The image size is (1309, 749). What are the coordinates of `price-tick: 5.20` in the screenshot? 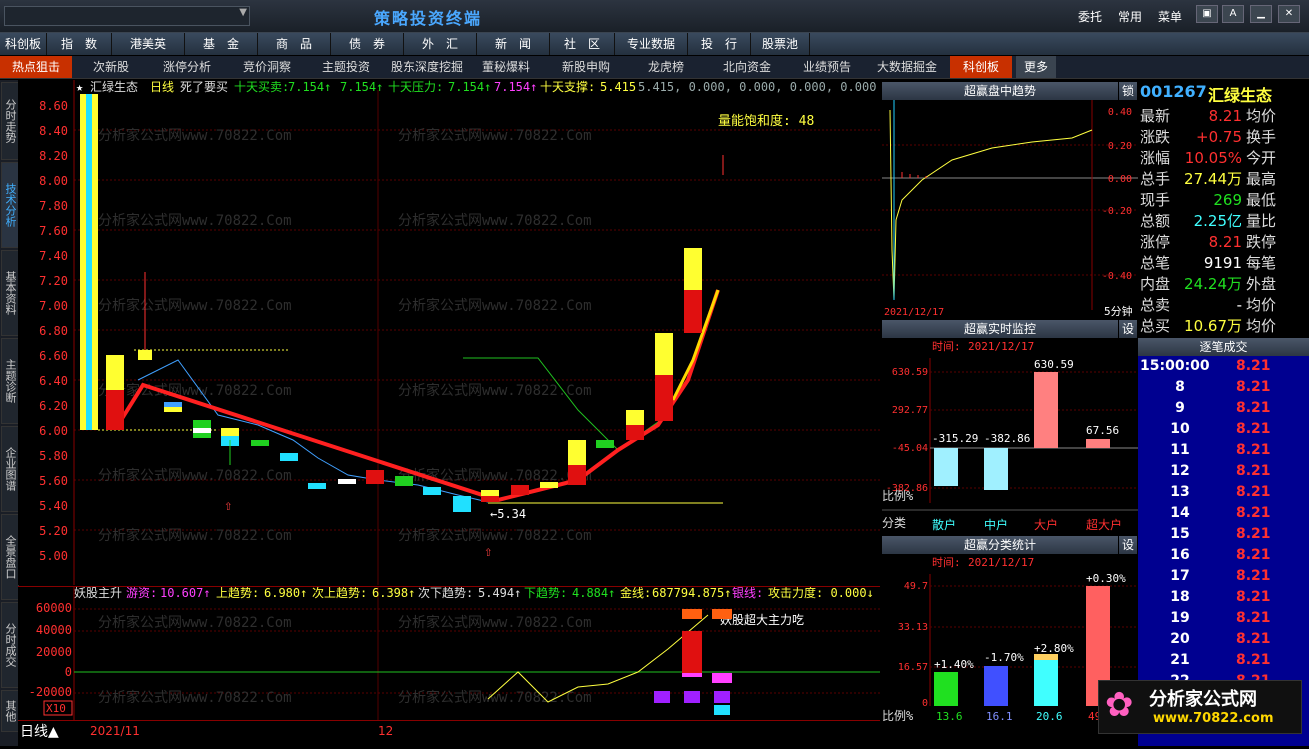 It's located at (53, 531).